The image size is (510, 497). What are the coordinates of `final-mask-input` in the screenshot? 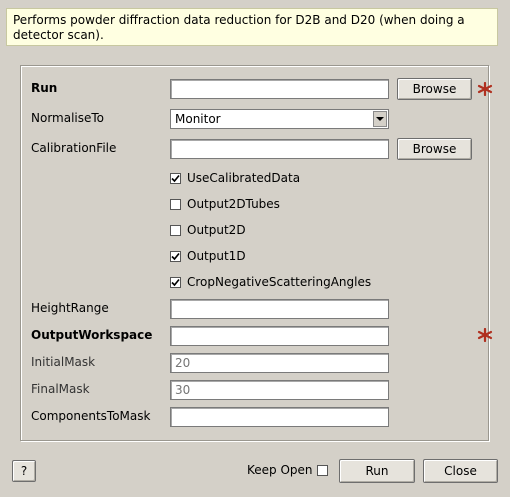 It's located at (279, 390).